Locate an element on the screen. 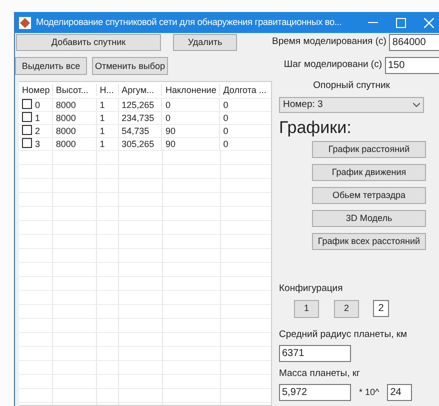  column-header: Номер is located at coordinates (36, 90).